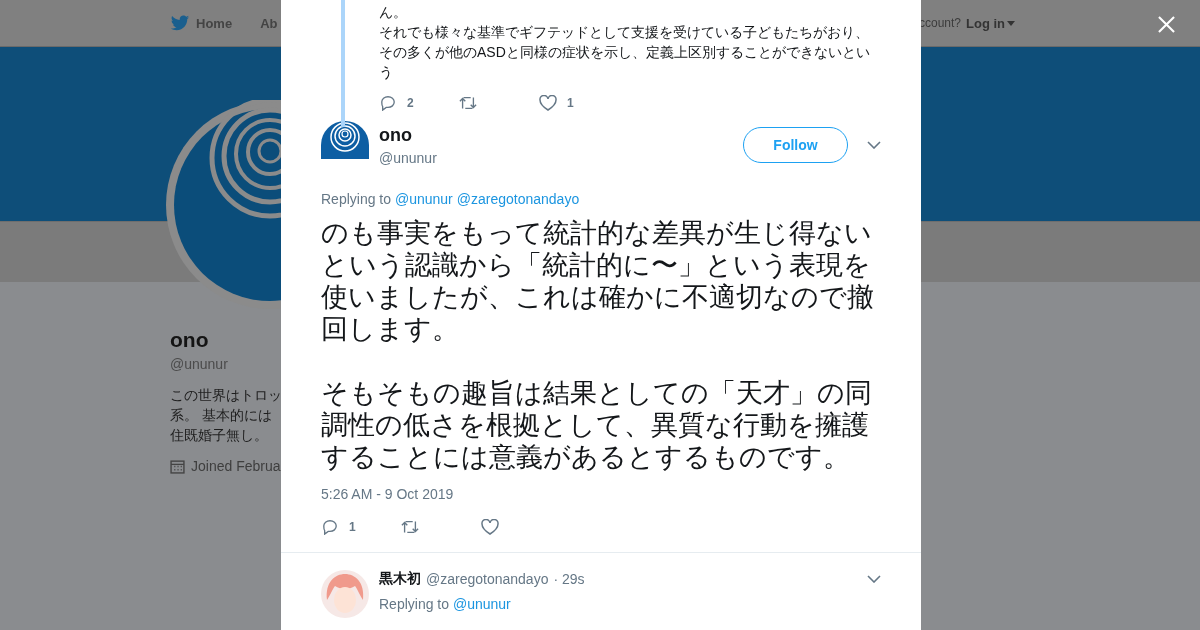 The width and height of the screenshot is (1200, 630). What do you see at coordinates (345, 594) in the screenshot?
I see `avatar` at bounding box center [345, 594].